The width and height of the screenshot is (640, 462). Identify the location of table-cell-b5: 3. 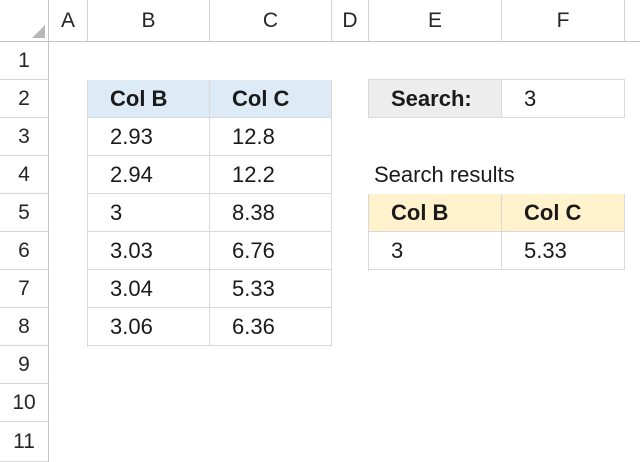
(149, 213).